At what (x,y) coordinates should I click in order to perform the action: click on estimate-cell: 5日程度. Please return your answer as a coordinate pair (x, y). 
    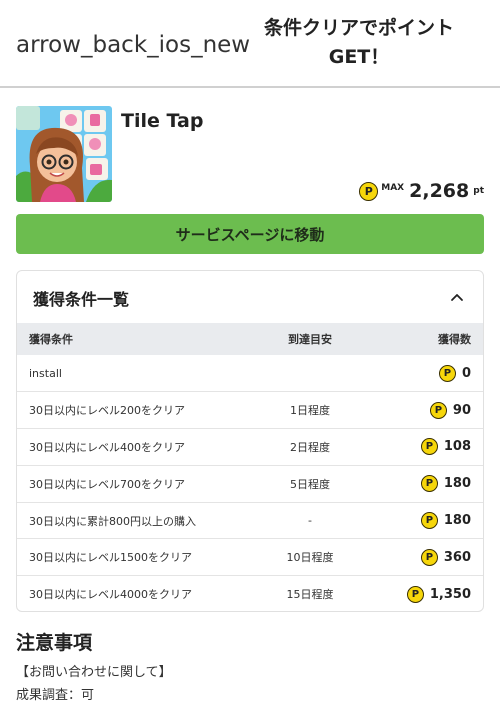
    Looking at the image, I should click on (310, 484).